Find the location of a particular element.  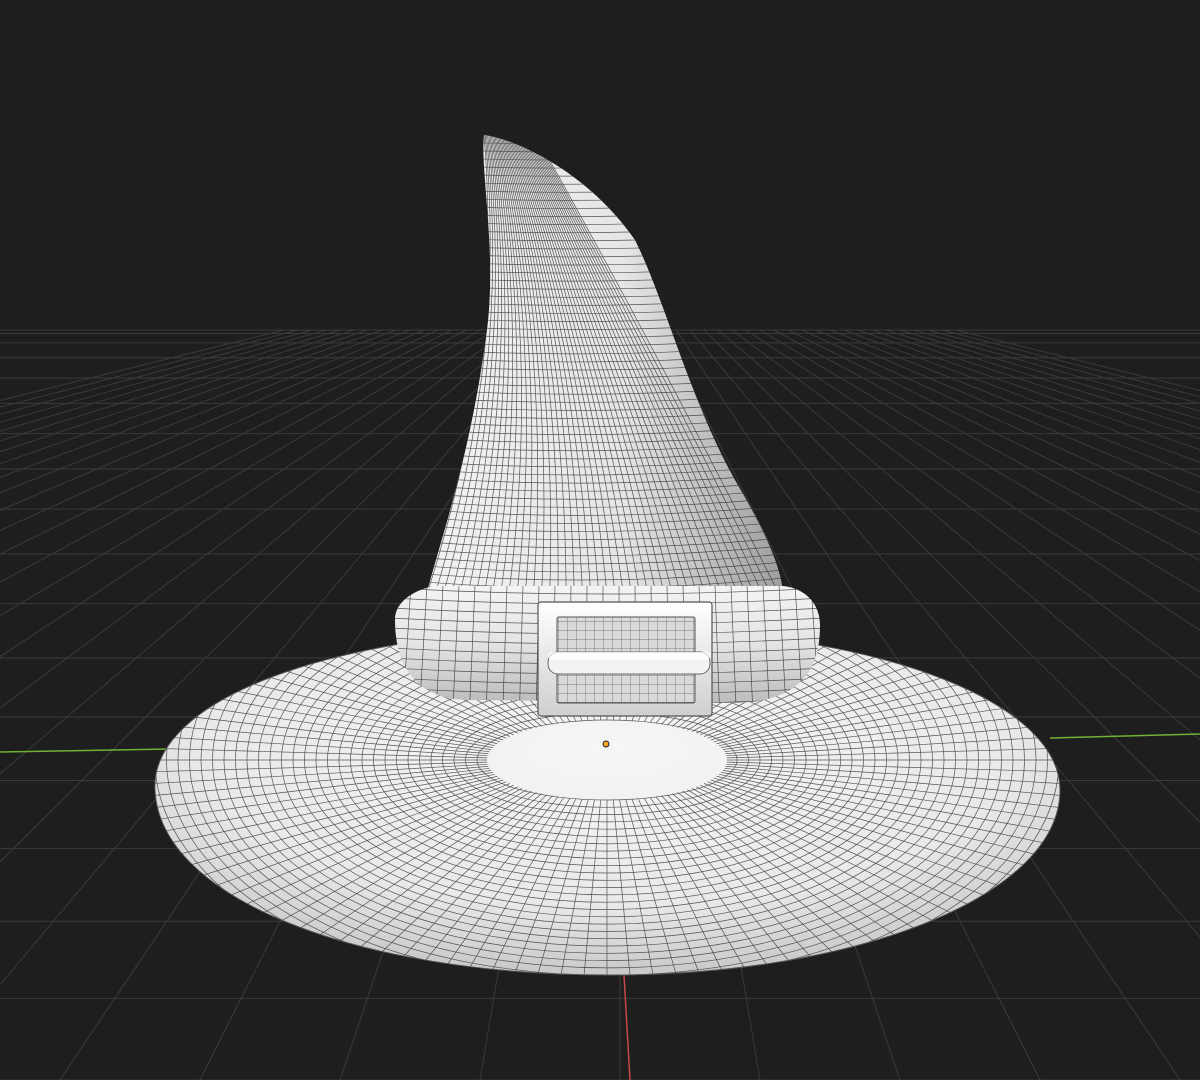

object-origin-dot is located at coordinates (606, 744).